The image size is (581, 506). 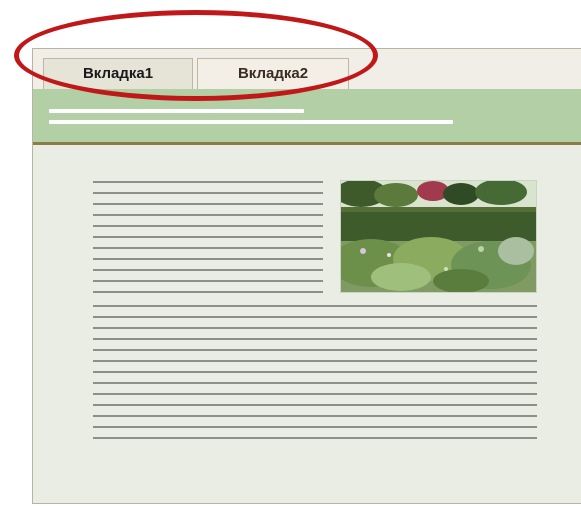 I want to click on tab-1: Вкладка1, so click(x=118, y=73).